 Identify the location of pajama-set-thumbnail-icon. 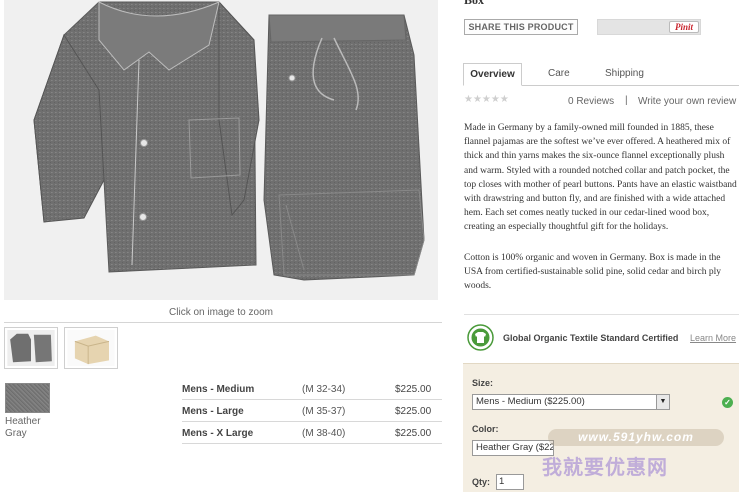
(31, 348).